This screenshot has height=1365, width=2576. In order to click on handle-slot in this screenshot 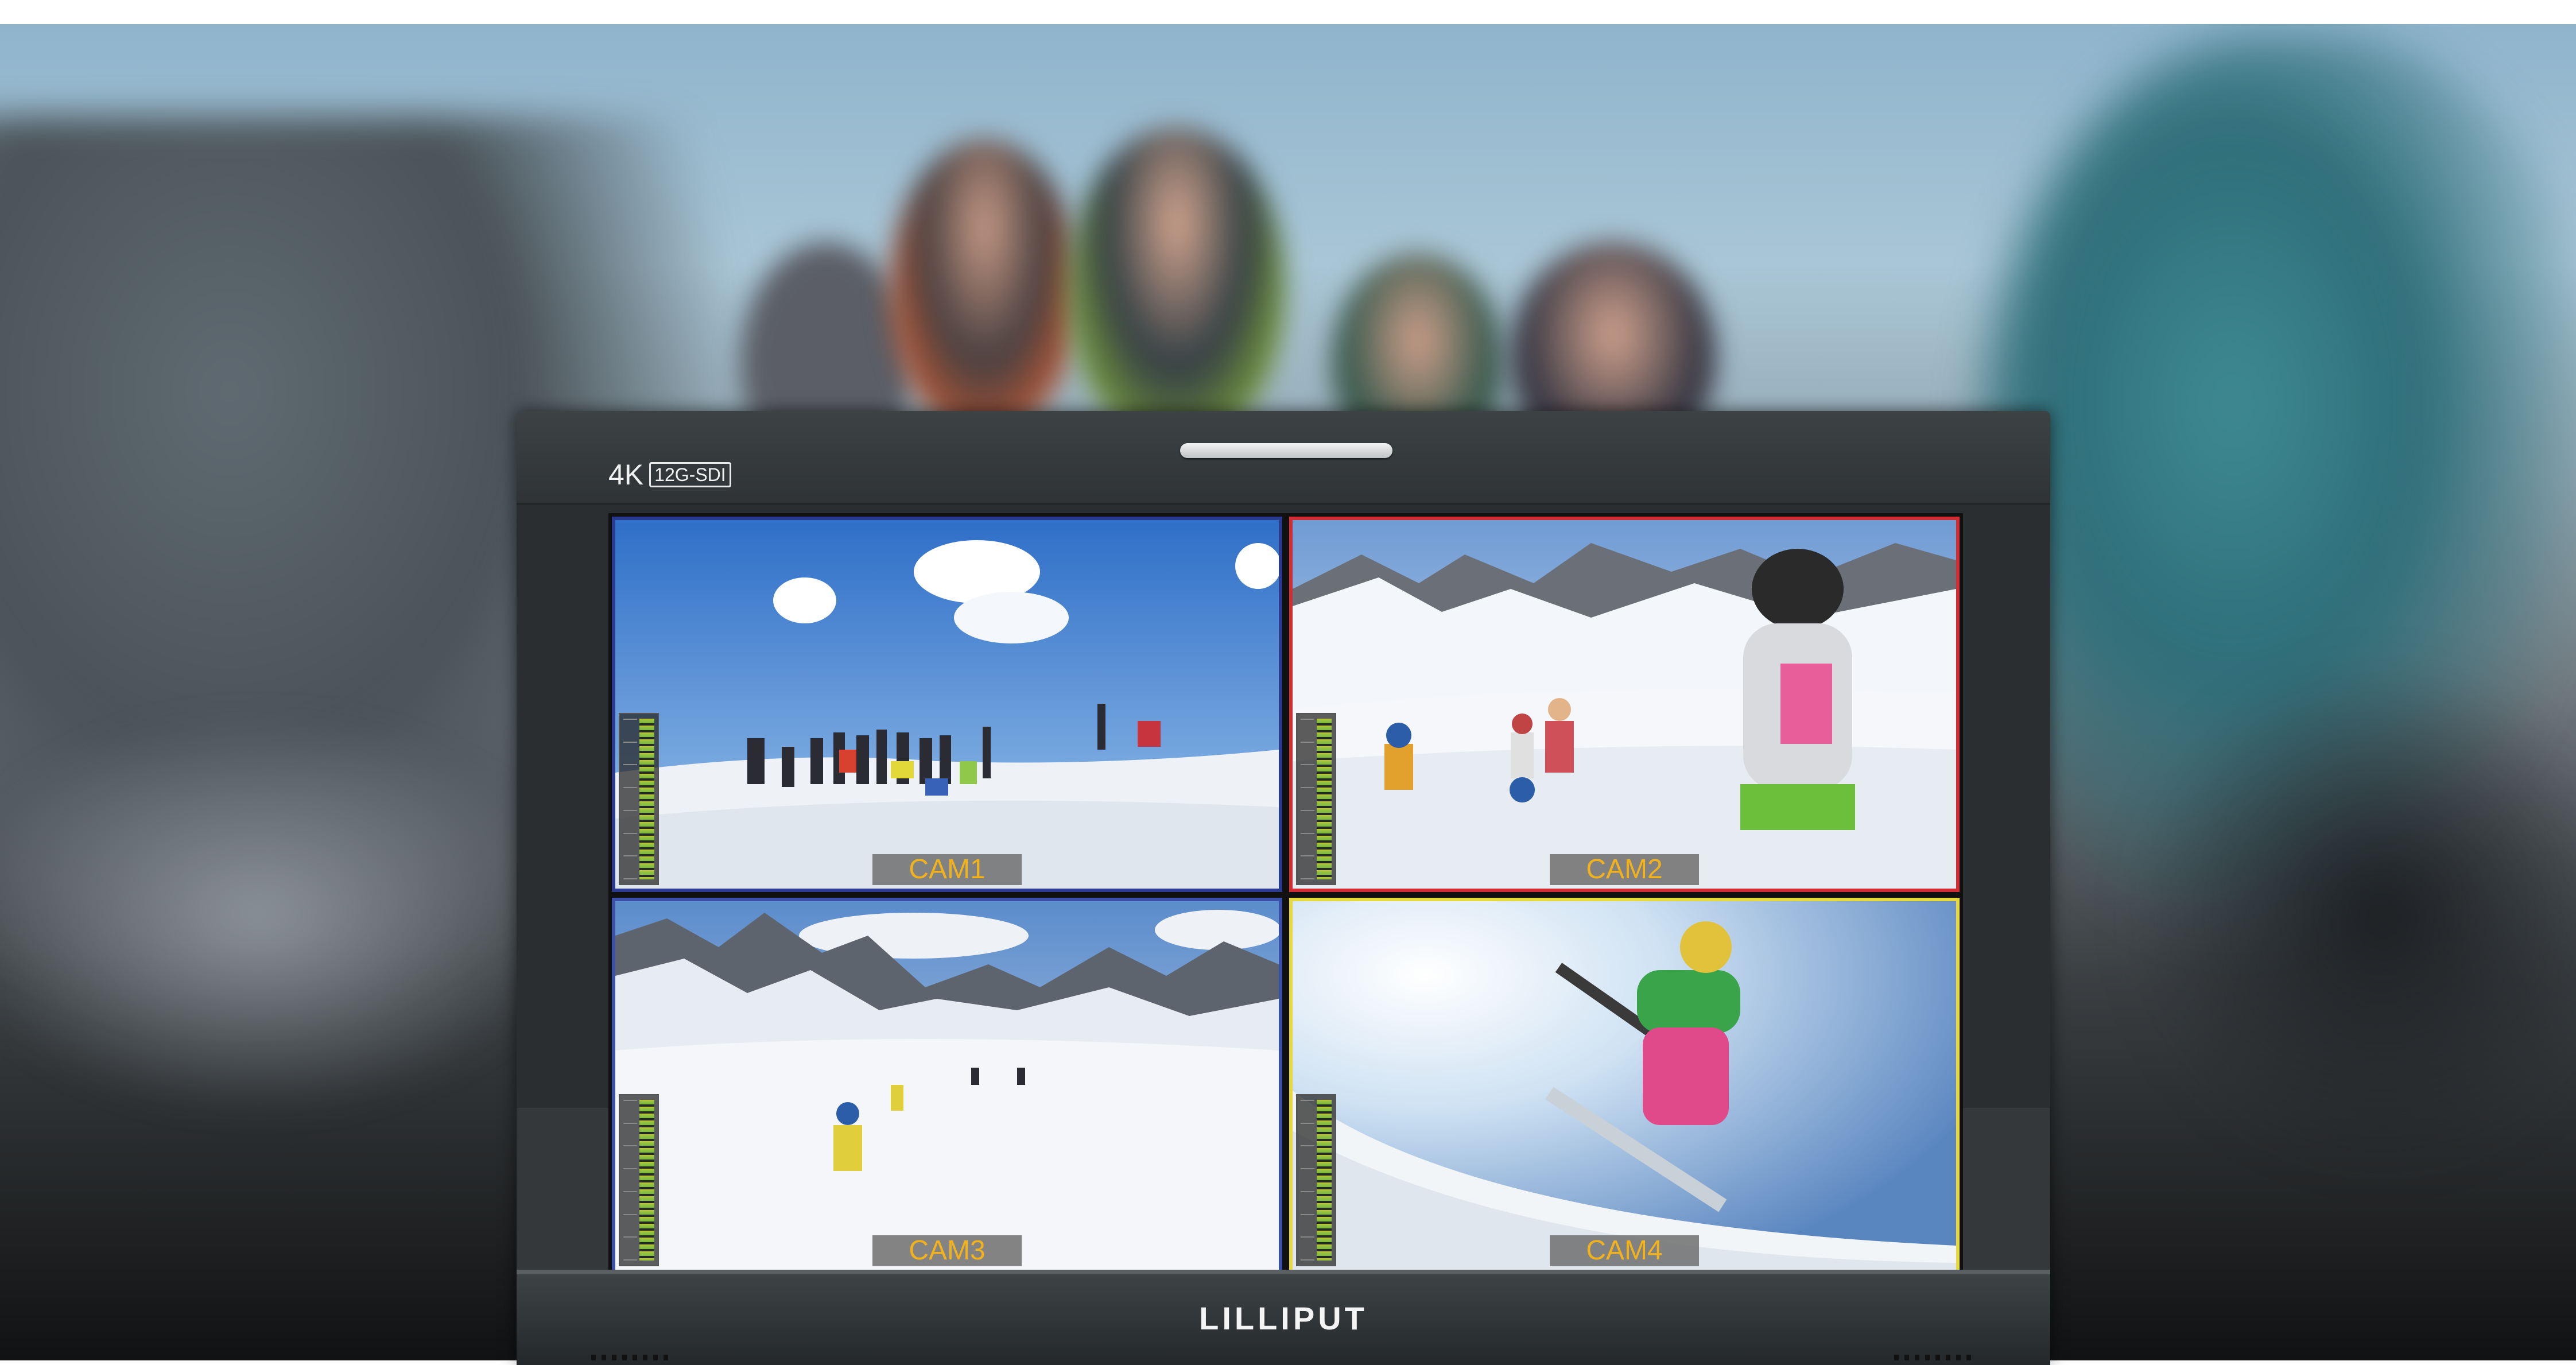, I will do `click(1286, 451)`.